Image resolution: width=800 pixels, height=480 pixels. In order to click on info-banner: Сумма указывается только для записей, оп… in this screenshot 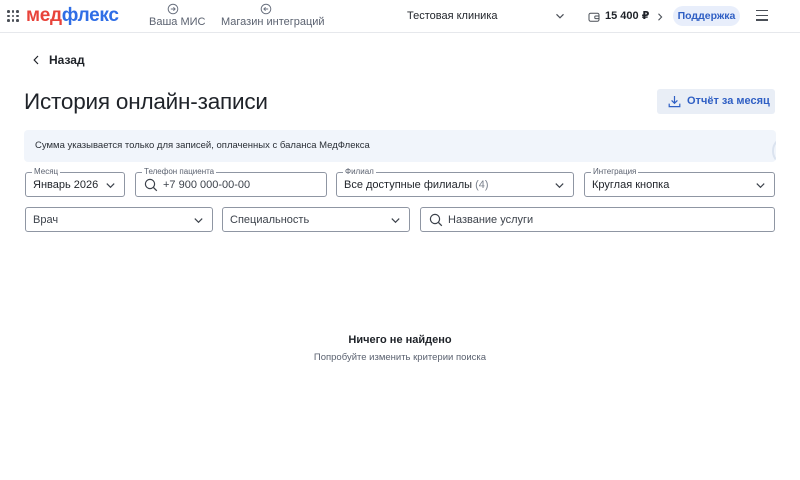, I will do `click(400, 146)`.